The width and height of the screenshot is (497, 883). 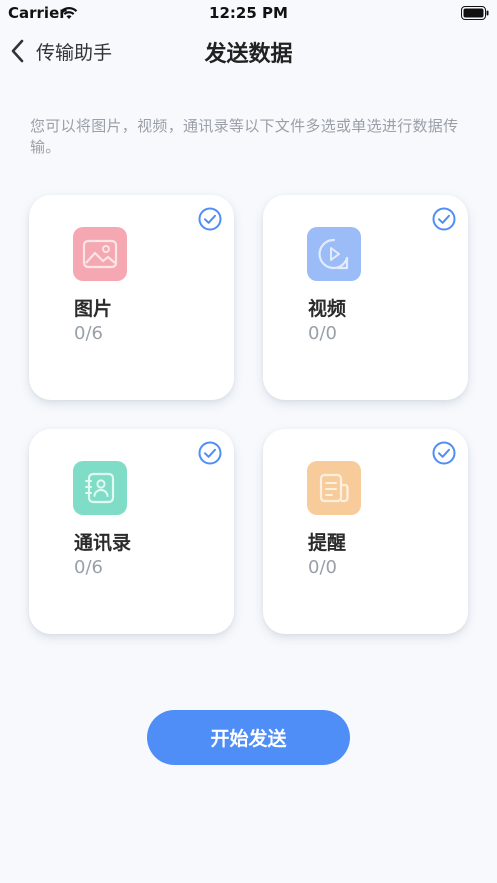 I want to click on card-label: 图片, so click(x=93, y=309).